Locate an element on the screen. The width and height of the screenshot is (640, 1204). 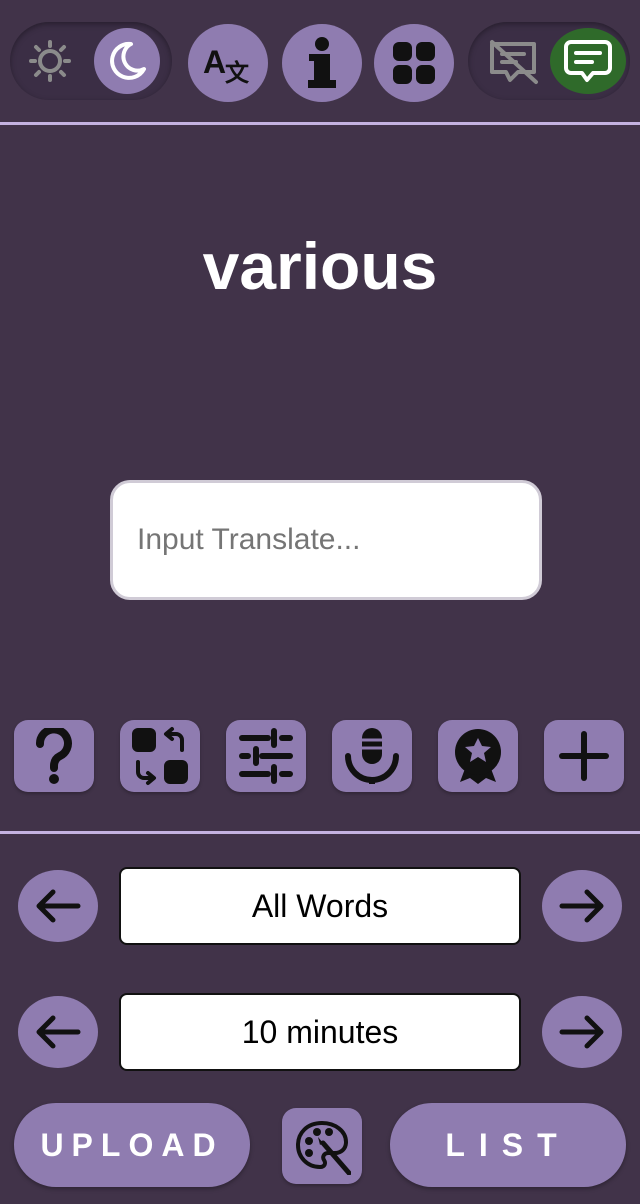
swap-button is located at coordinates (160, 756).